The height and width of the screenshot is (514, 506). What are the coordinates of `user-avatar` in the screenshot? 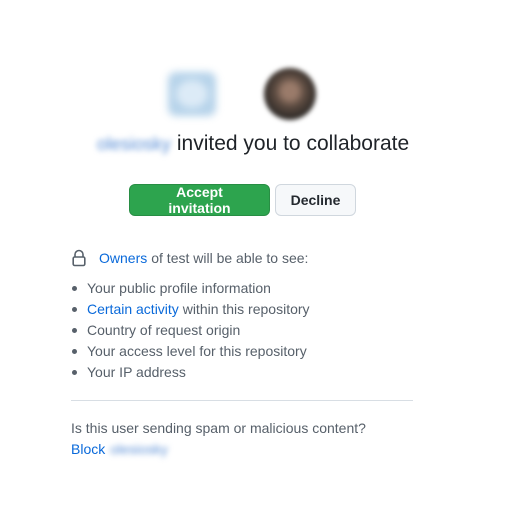 It's located at (290, 94).